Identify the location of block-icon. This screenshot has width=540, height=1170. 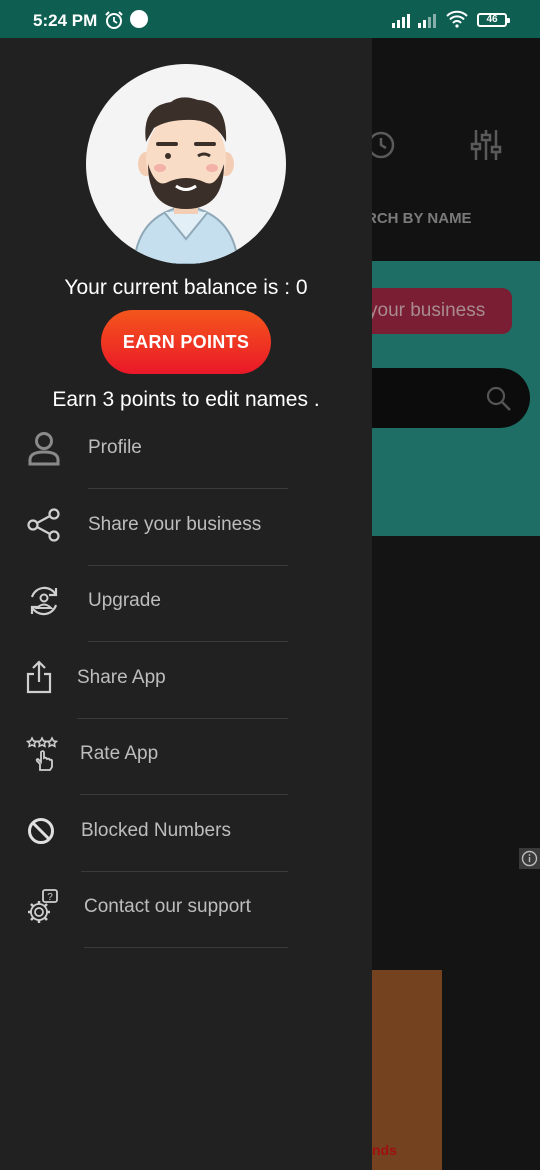
(41, 831).